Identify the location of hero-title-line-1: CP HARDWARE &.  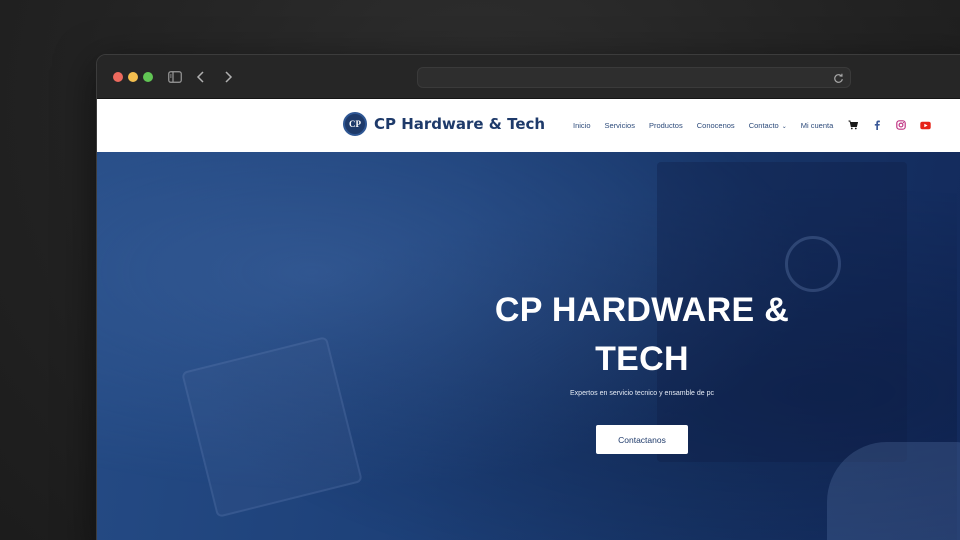
(642, 310).